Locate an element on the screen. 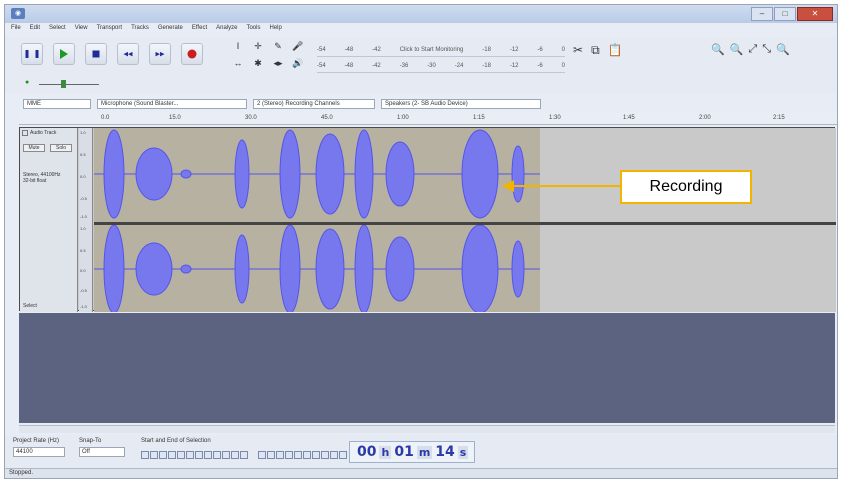 The width and height of the screenshot is (842, 483). draw-tool-icon: ✎ is located at coordinates (278, 48).